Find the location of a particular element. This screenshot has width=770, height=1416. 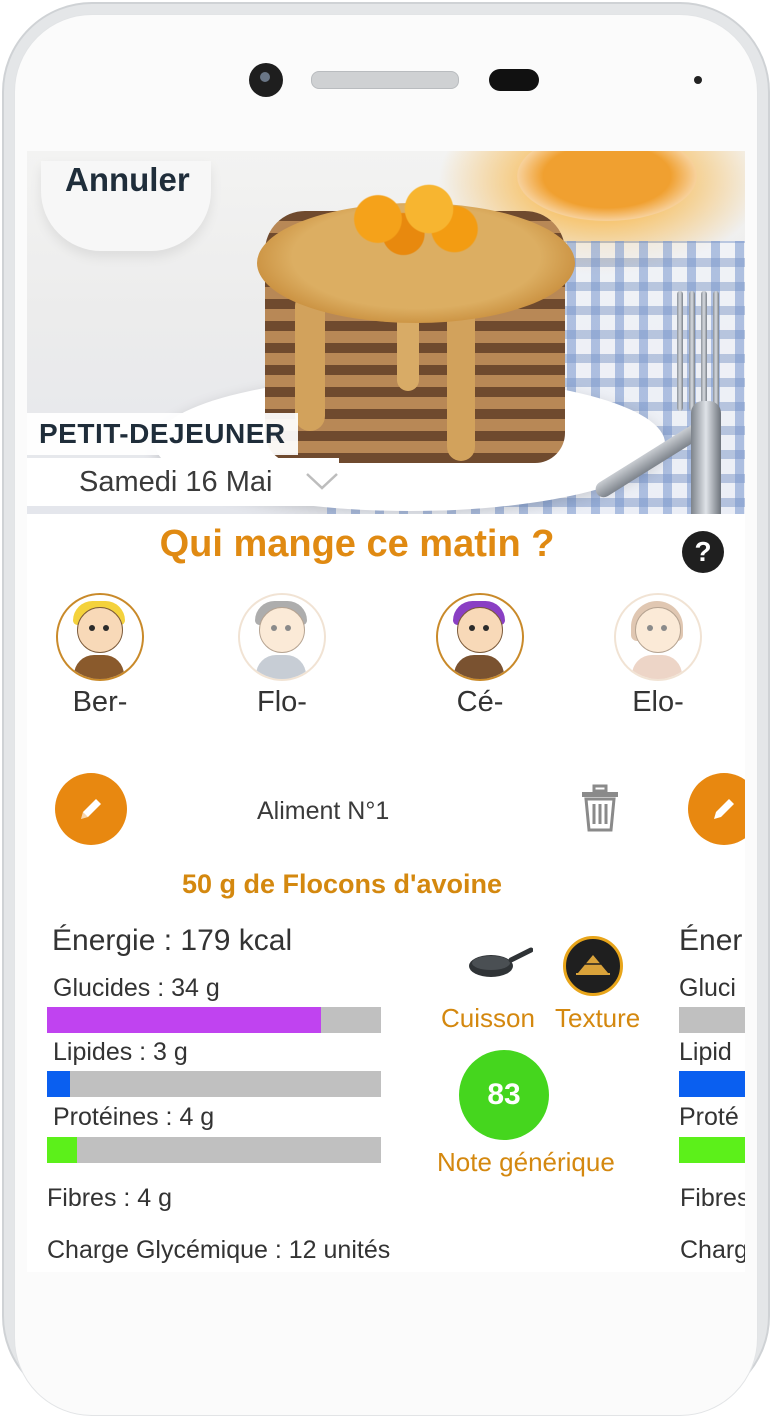

food-name: 50 g de Flocons d'avoine is located at coordinates (342, 884).